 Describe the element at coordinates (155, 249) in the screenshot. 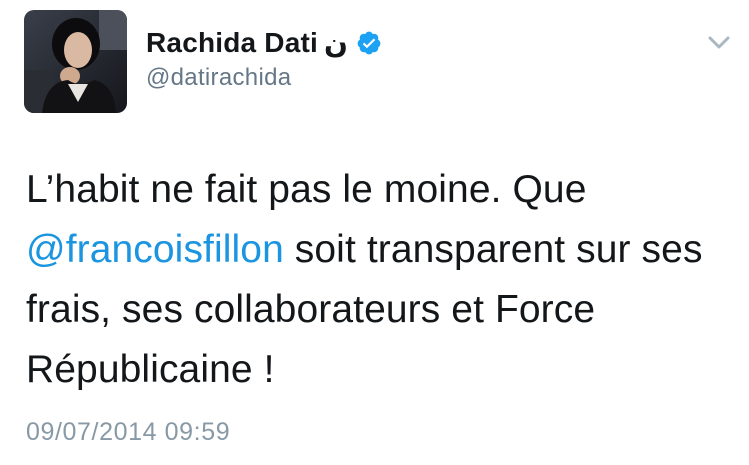

I see `mention-link: @francoisfillon` at that location.